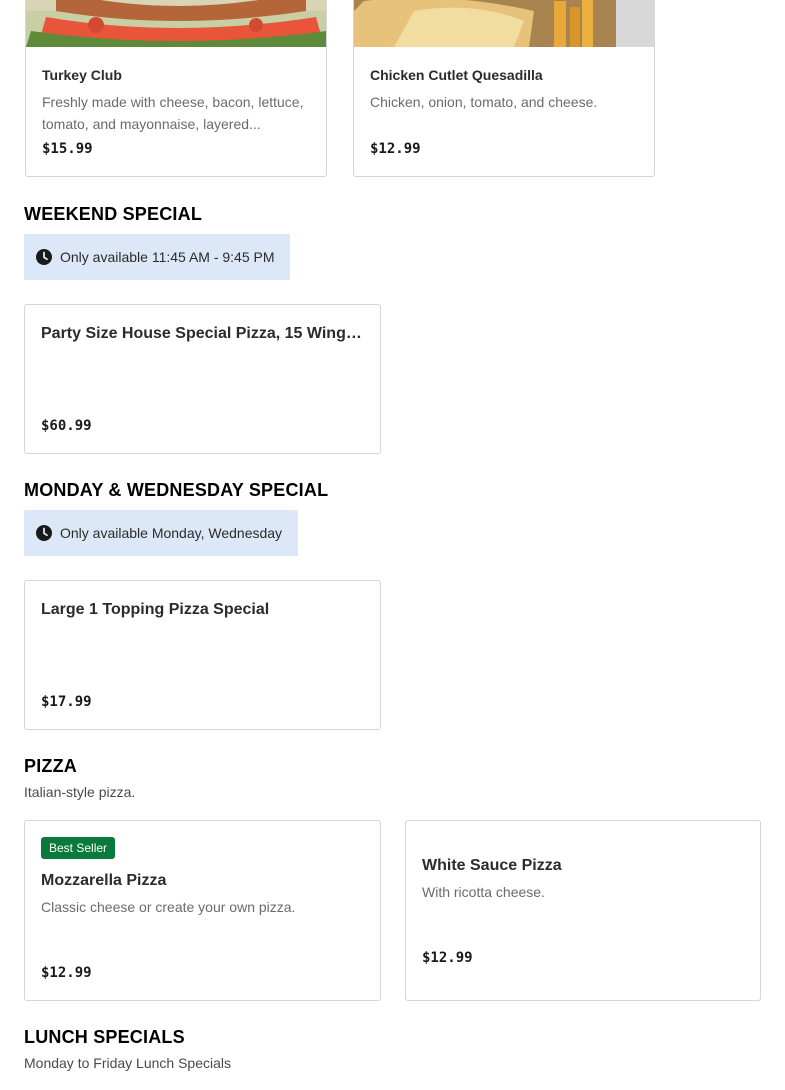  What do you see at coordinates (168, 907) in the screenshot?
I see `item-description: Classic cheese or create your own pizza.` at bounding box center [168, 907].